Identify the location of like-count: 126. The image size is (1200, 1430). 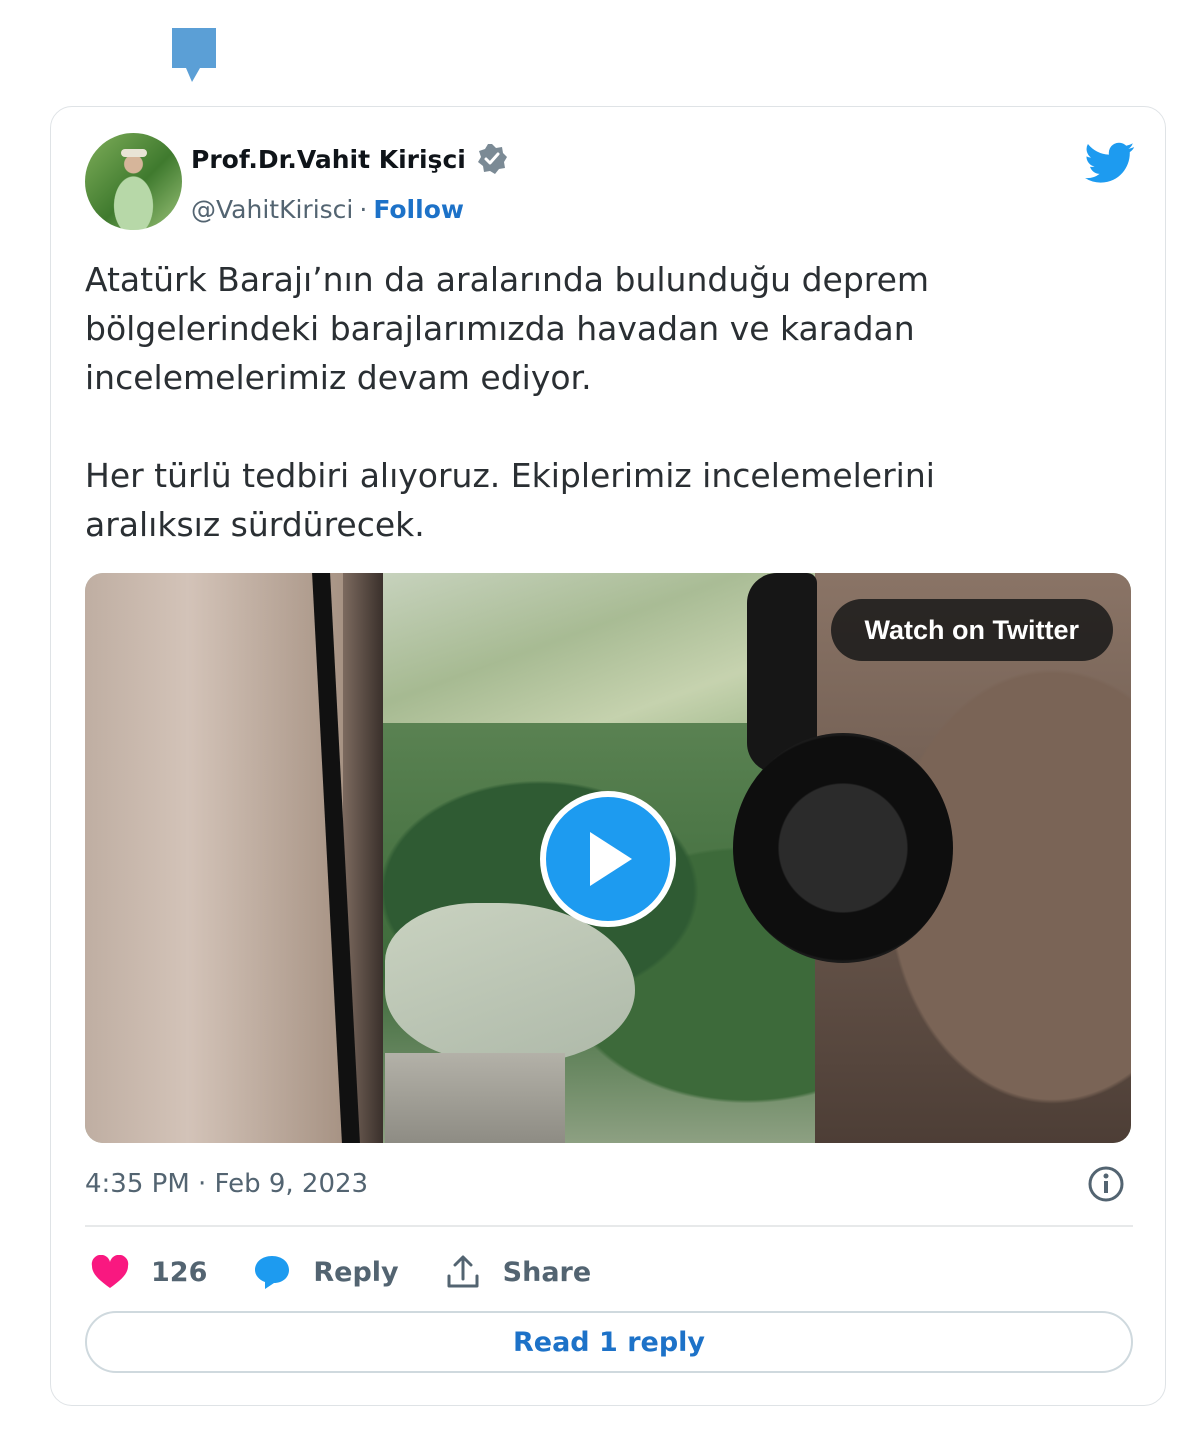
(179, 1272).